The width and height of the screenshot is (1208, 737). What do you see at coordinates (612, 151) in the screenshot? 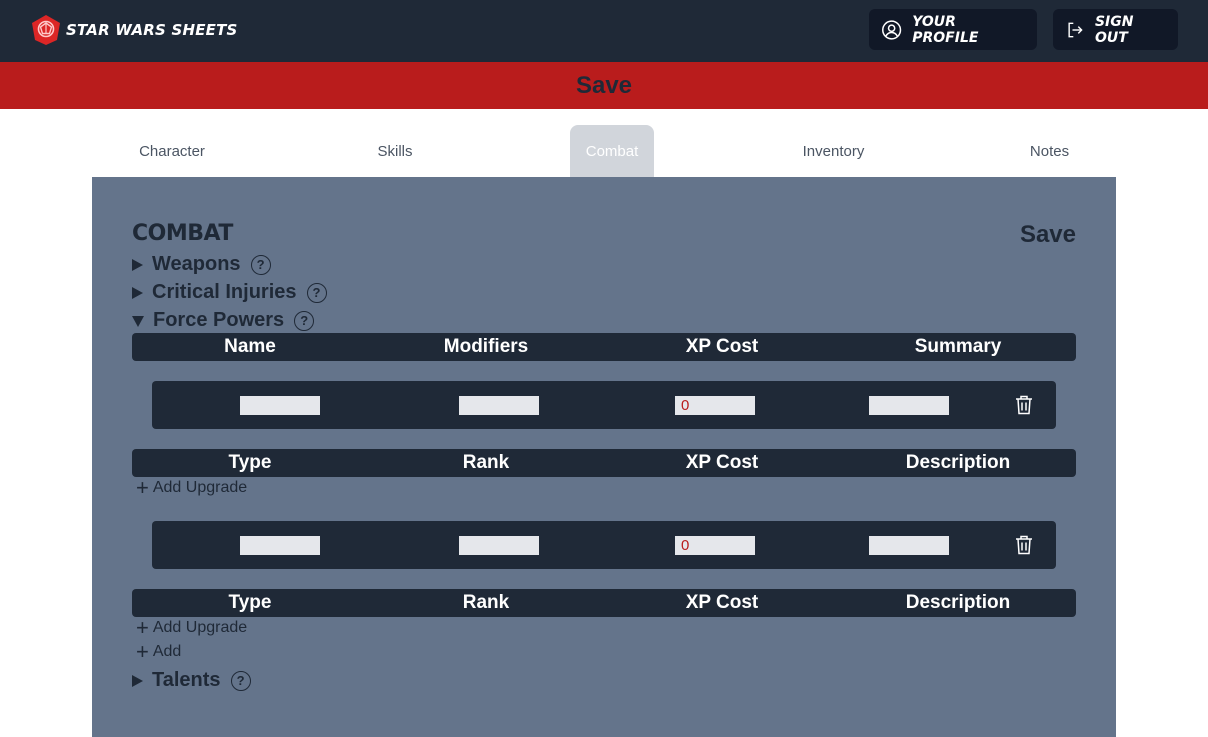
I see `tab-combat: Combat` at bounding box center [612, 151].